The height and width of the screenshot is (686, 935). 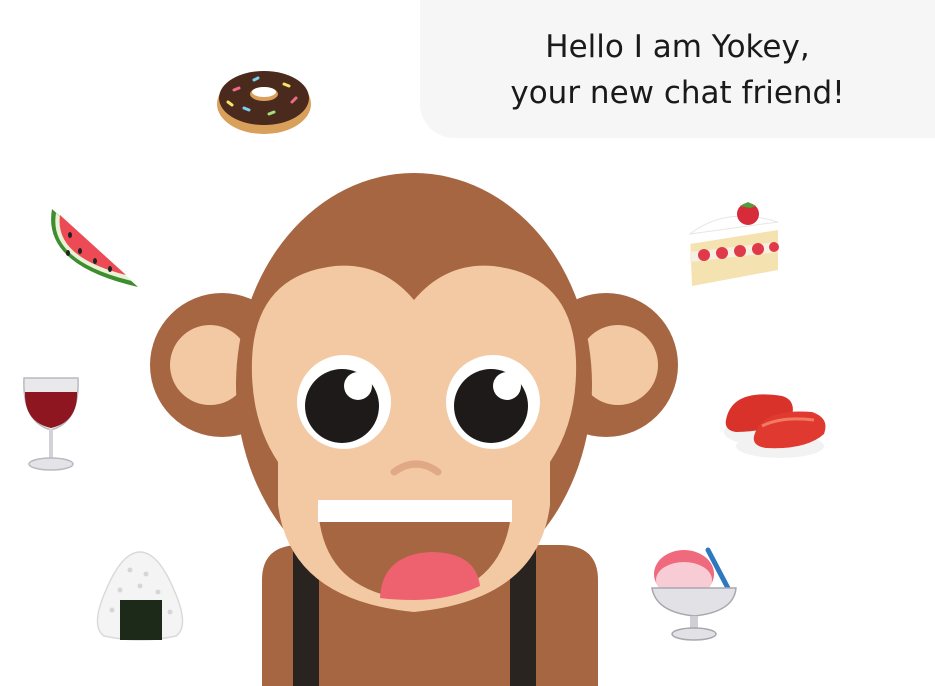 What do you see at coordinates (415, 511) in the screenshot?
I see `monkey-teeth` at bounding box center [415, 511].